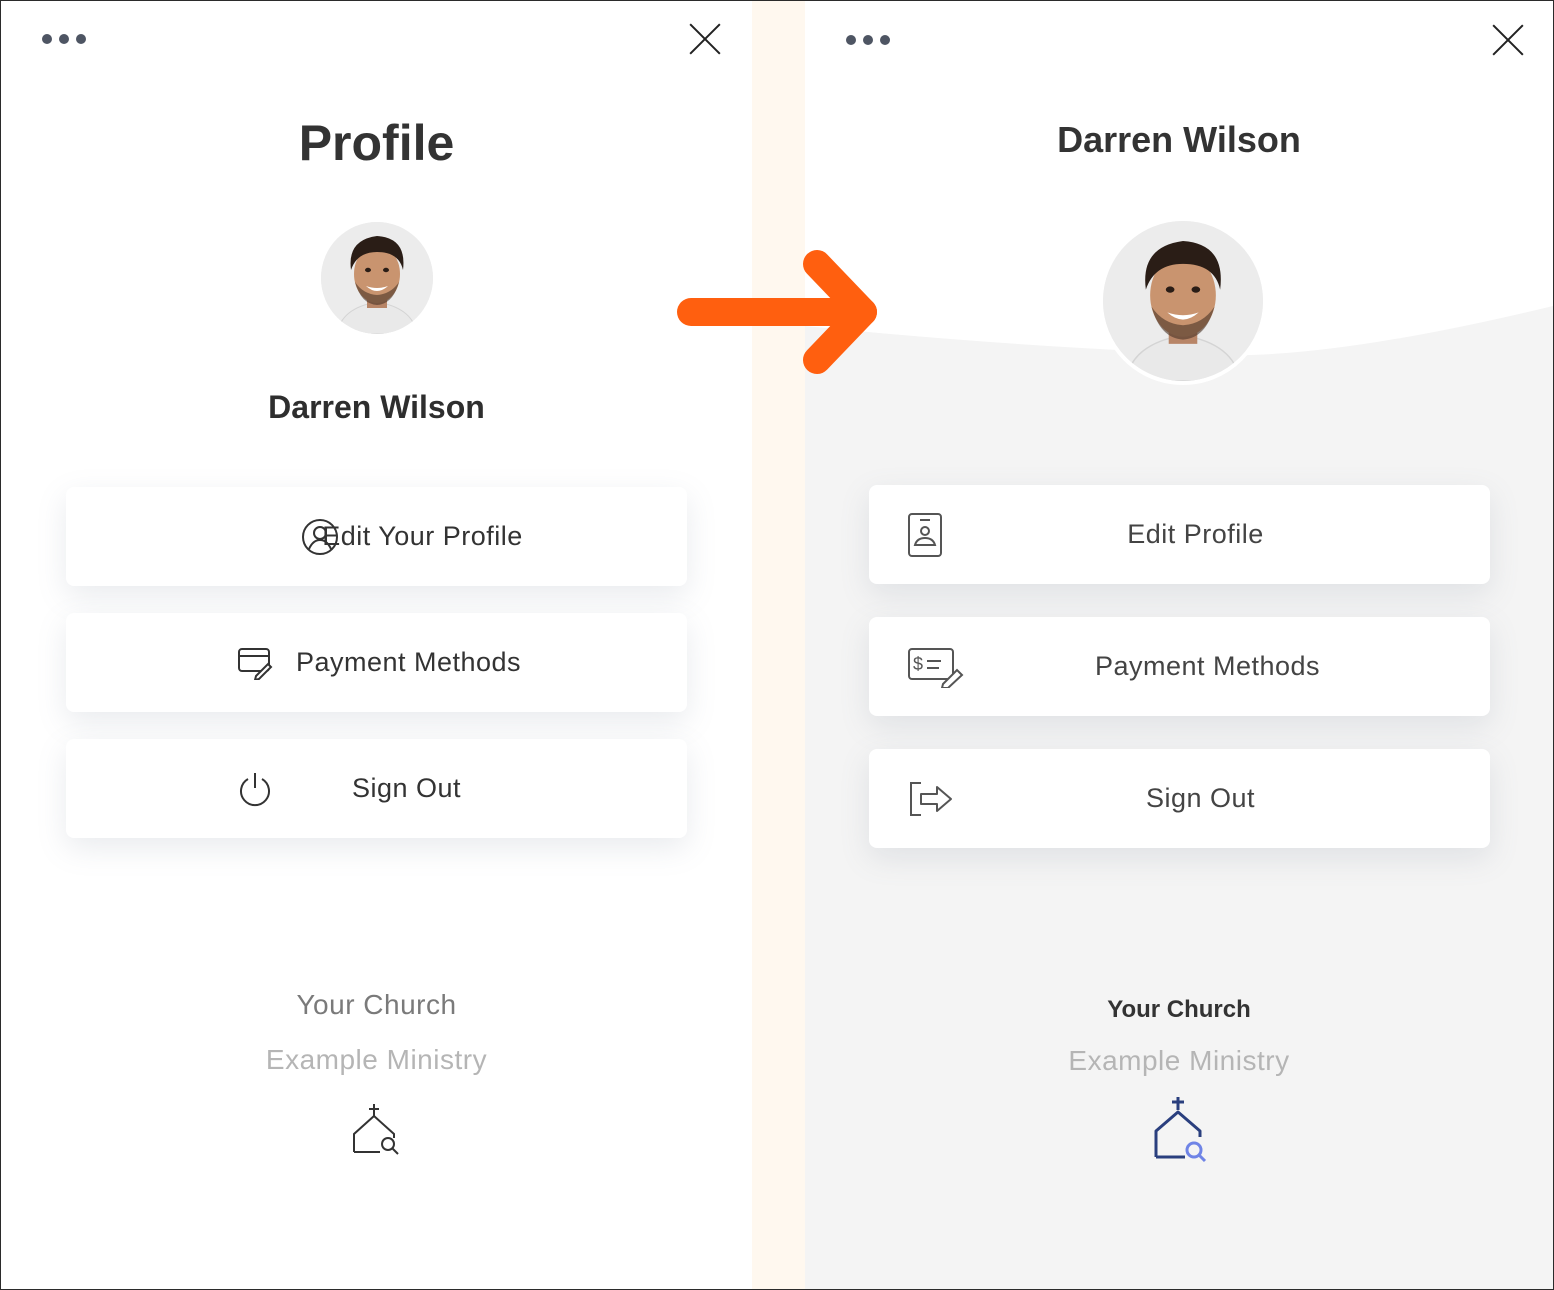  What do you see at coordinates (1195, 534) in the screenshot?
I see `menu-item-label: Edit Profile` at bounding box center [1195, 534].